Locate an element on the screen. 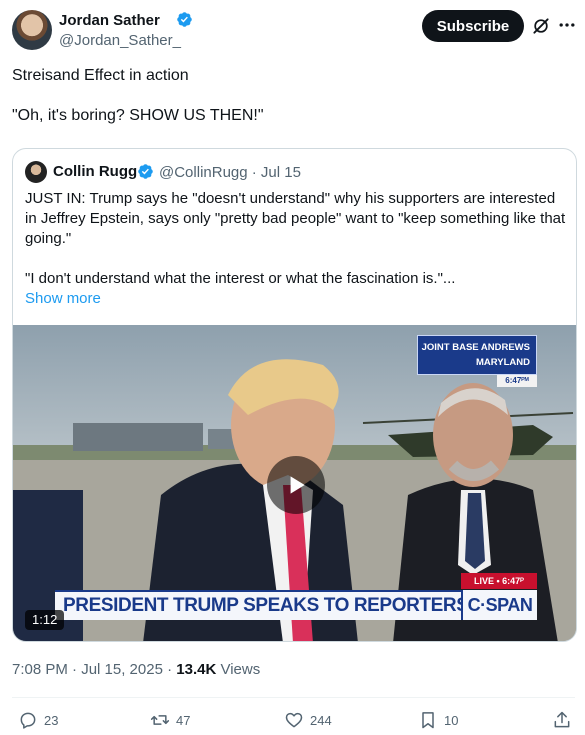 The height and width of the screenshot is (735, 585). quoted-author-avatar is located at coordinates (36, 172).